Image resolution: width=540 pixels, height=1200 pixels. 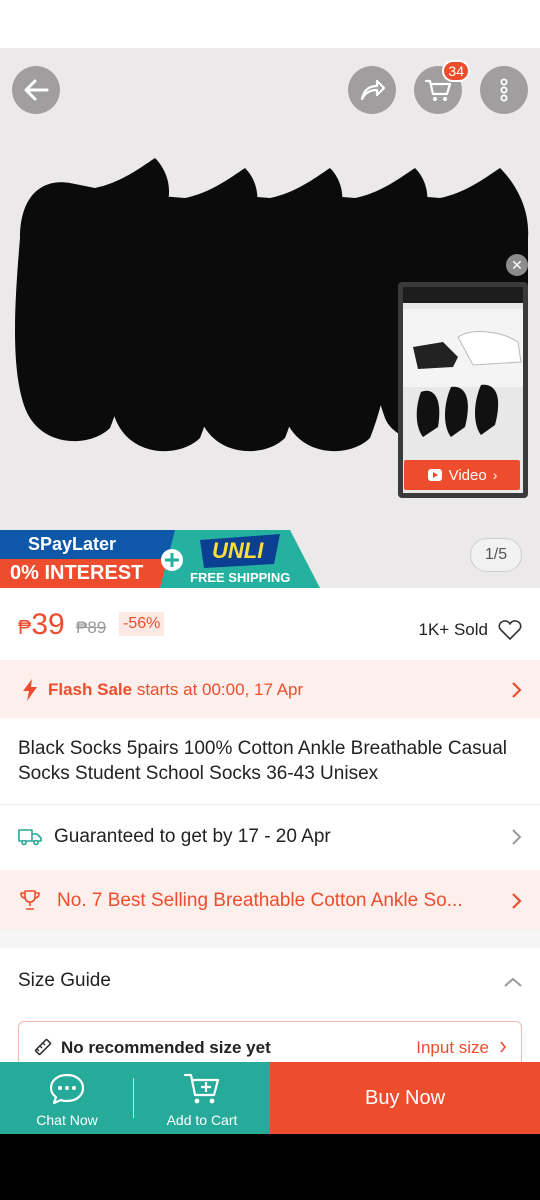 I want to click on share-button, so click(x=372, y=90).